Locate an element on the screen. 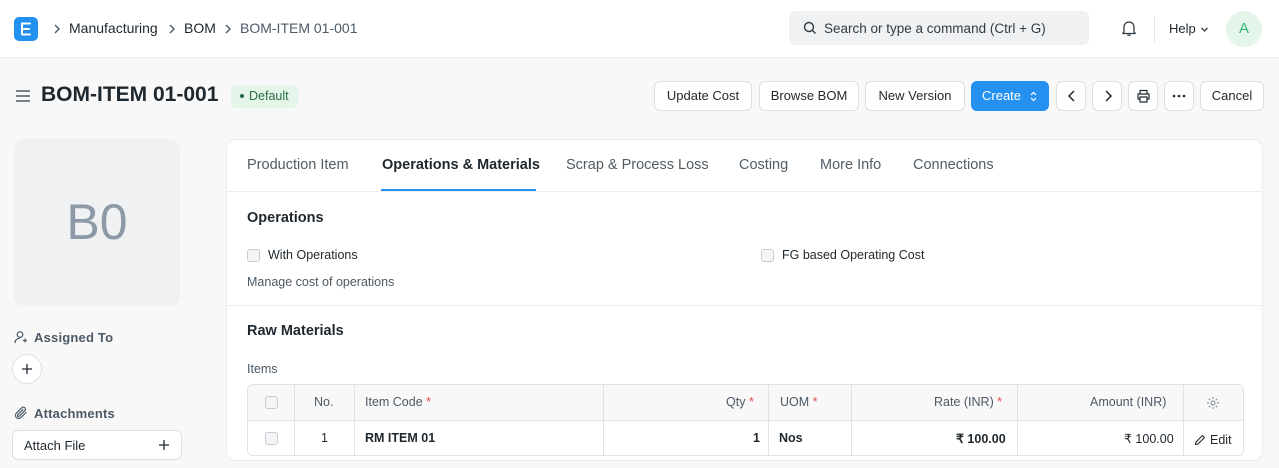 The height and width of the screenshot is (468, 1279). tab-connections: Connections is located at coordinates (953, 165).